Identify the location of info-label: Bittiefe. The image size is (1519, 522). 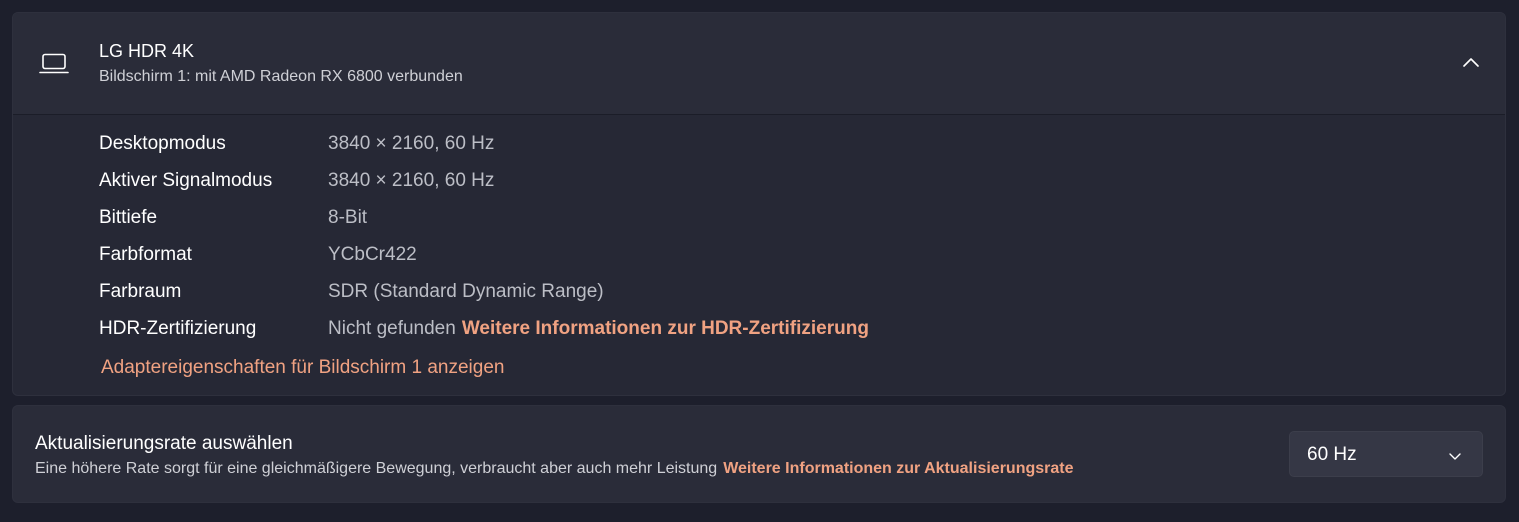
(128, 217).